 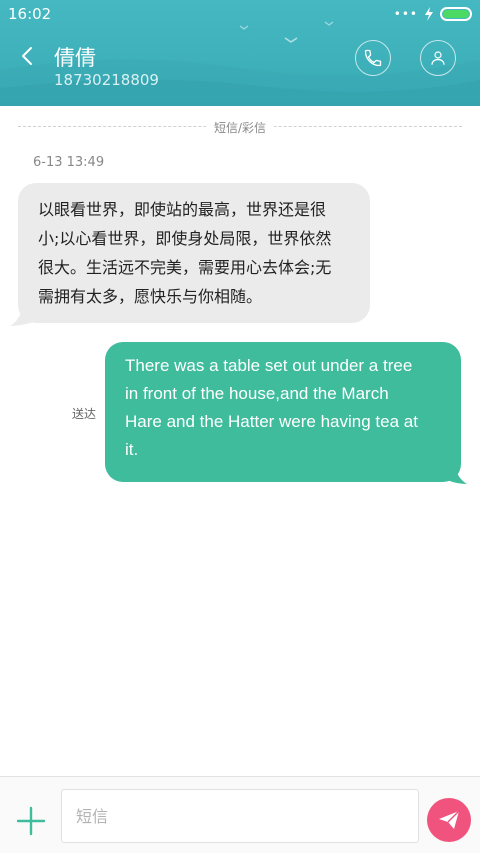 I want to click on phone-icon, so click(x=373, y=58).